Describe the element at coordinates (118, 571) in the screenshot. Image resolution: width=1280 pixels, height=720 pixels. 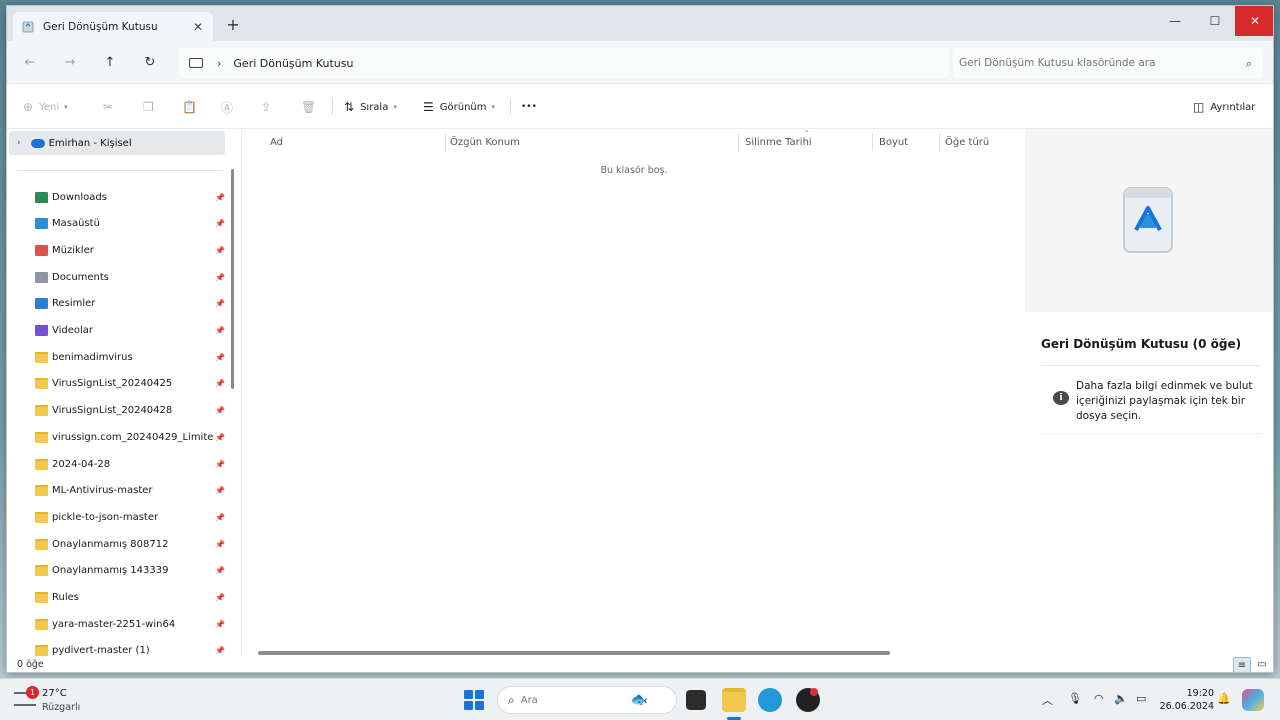
I see `sidebar-item-onaylanmam-143339: Onaylanmamış 143339 📌` at that location.